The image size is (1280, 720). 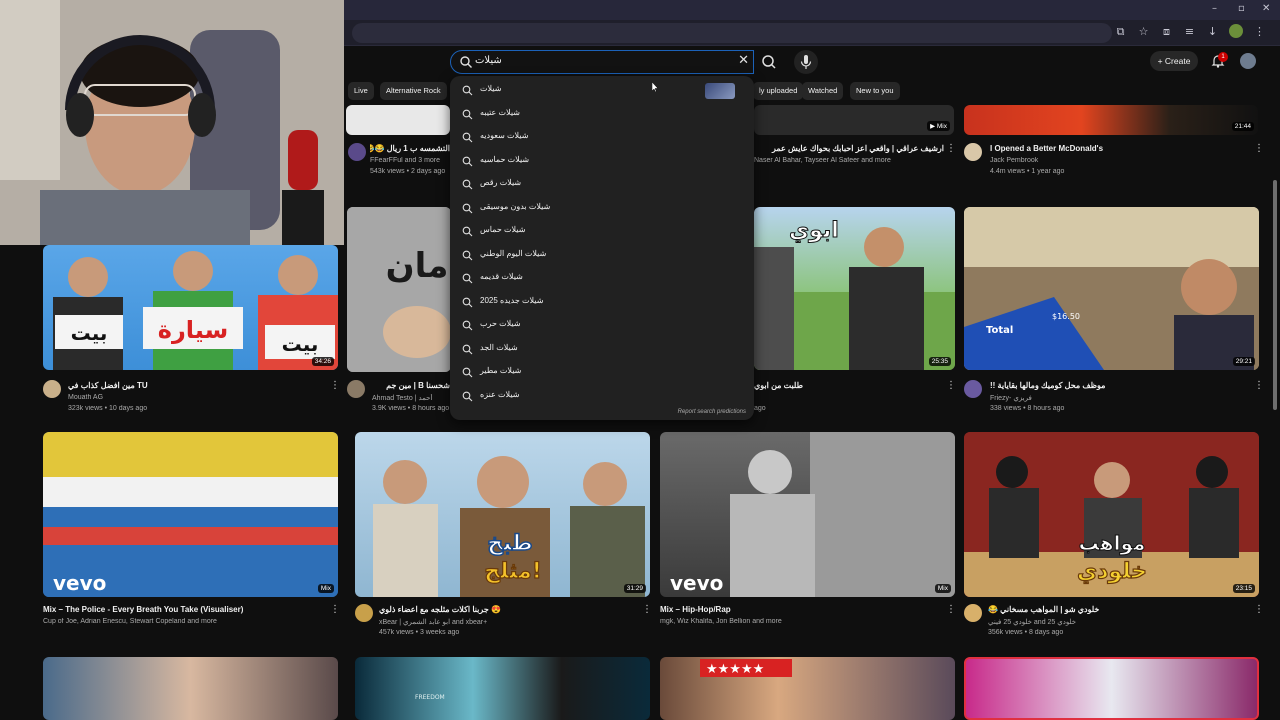 What do you see at coordinates (732, 33) in the screenshot?
I see `address-bar` at bounding box center [732, 33].